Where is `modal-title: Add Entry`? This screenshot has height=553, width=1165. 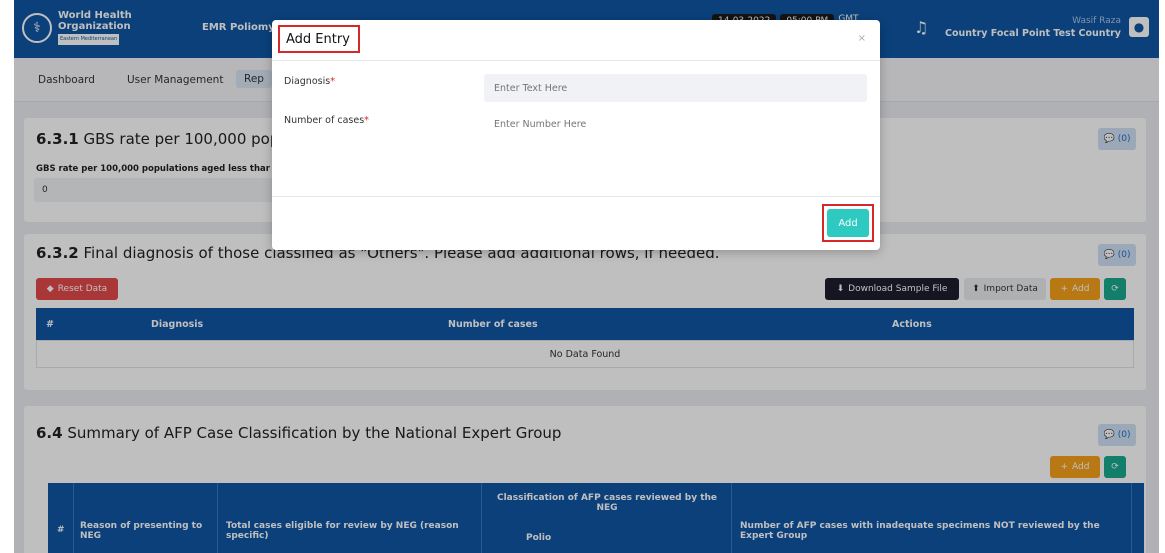
modal-title: Add Entry is located at coordinates (319, 39).